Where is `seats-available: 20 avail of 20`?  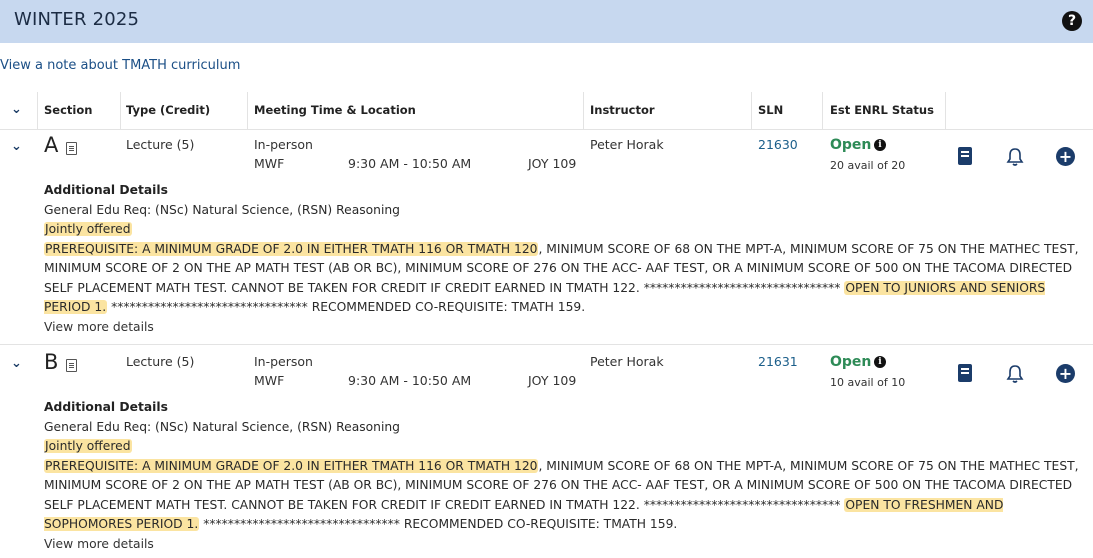 seats-available: 20 avail of 20 is located at coordinates (868, 165).